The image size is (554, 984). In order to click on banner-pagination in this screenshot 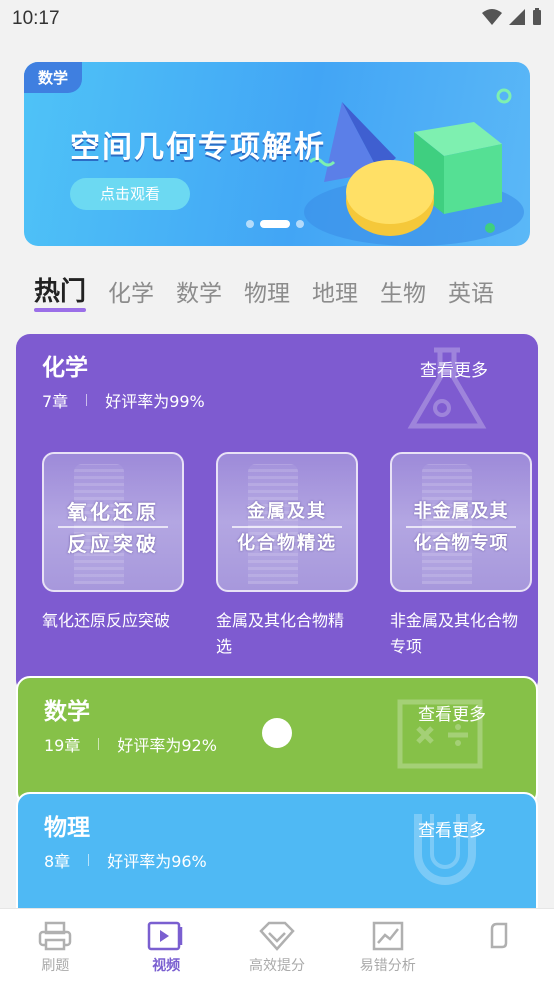, I will do `click(275, 224)`.